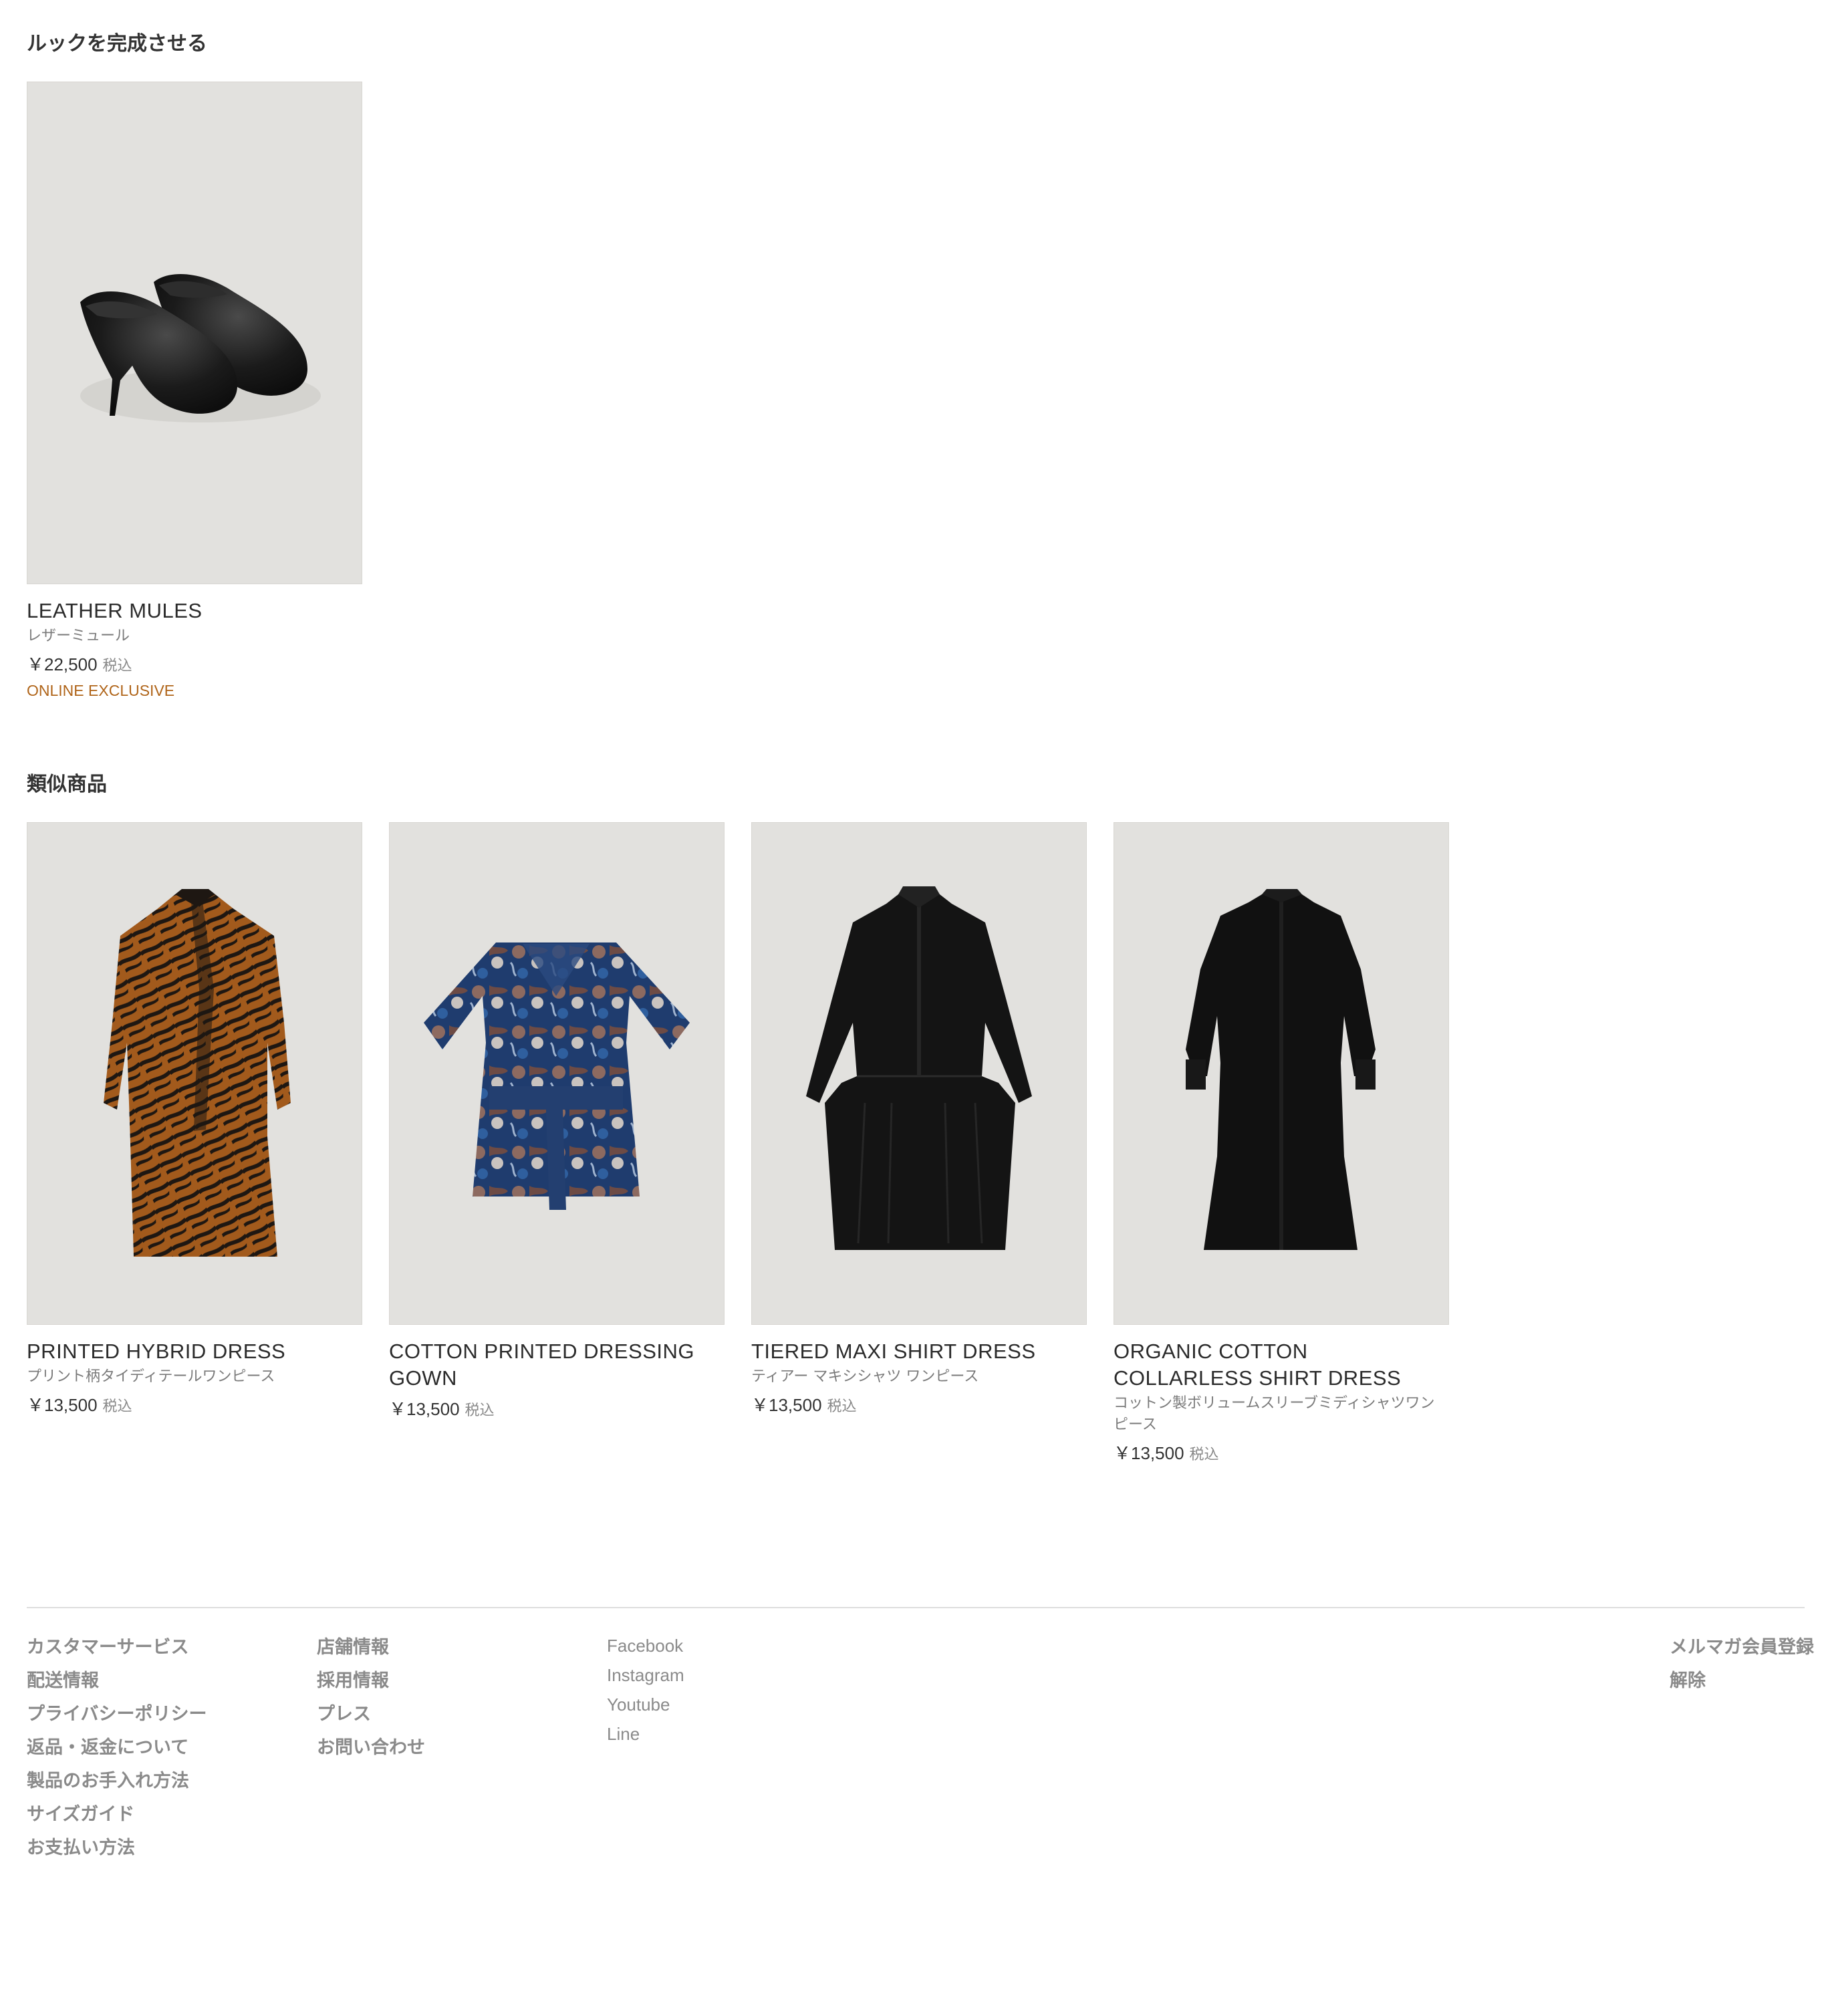 Image resolution: width=1826 pixels, height=2016 pixels. I want to click on footer-link-contact: お問い合わせ, so click(371, 1748).